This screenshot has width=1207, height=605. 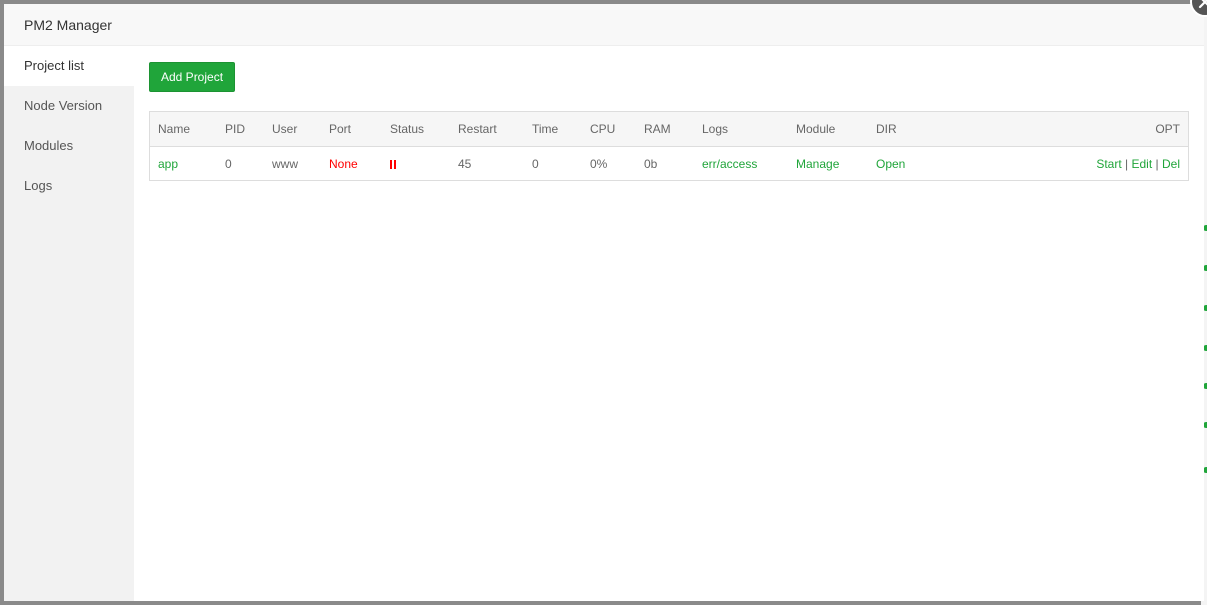 What do you see at coordinates (416, 164) in the screenshot?
I see `status-cell` at bounding box center [416, 164].